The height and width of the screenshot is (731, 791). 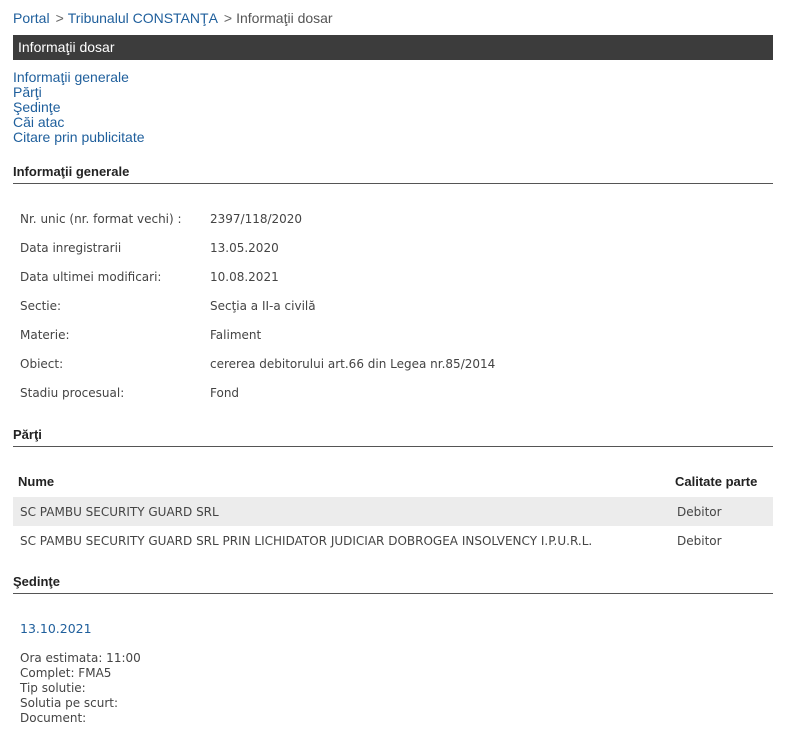 I want to click on info-row: Sectie: Secţia a II-a civilă, so click(x=257, y=305).